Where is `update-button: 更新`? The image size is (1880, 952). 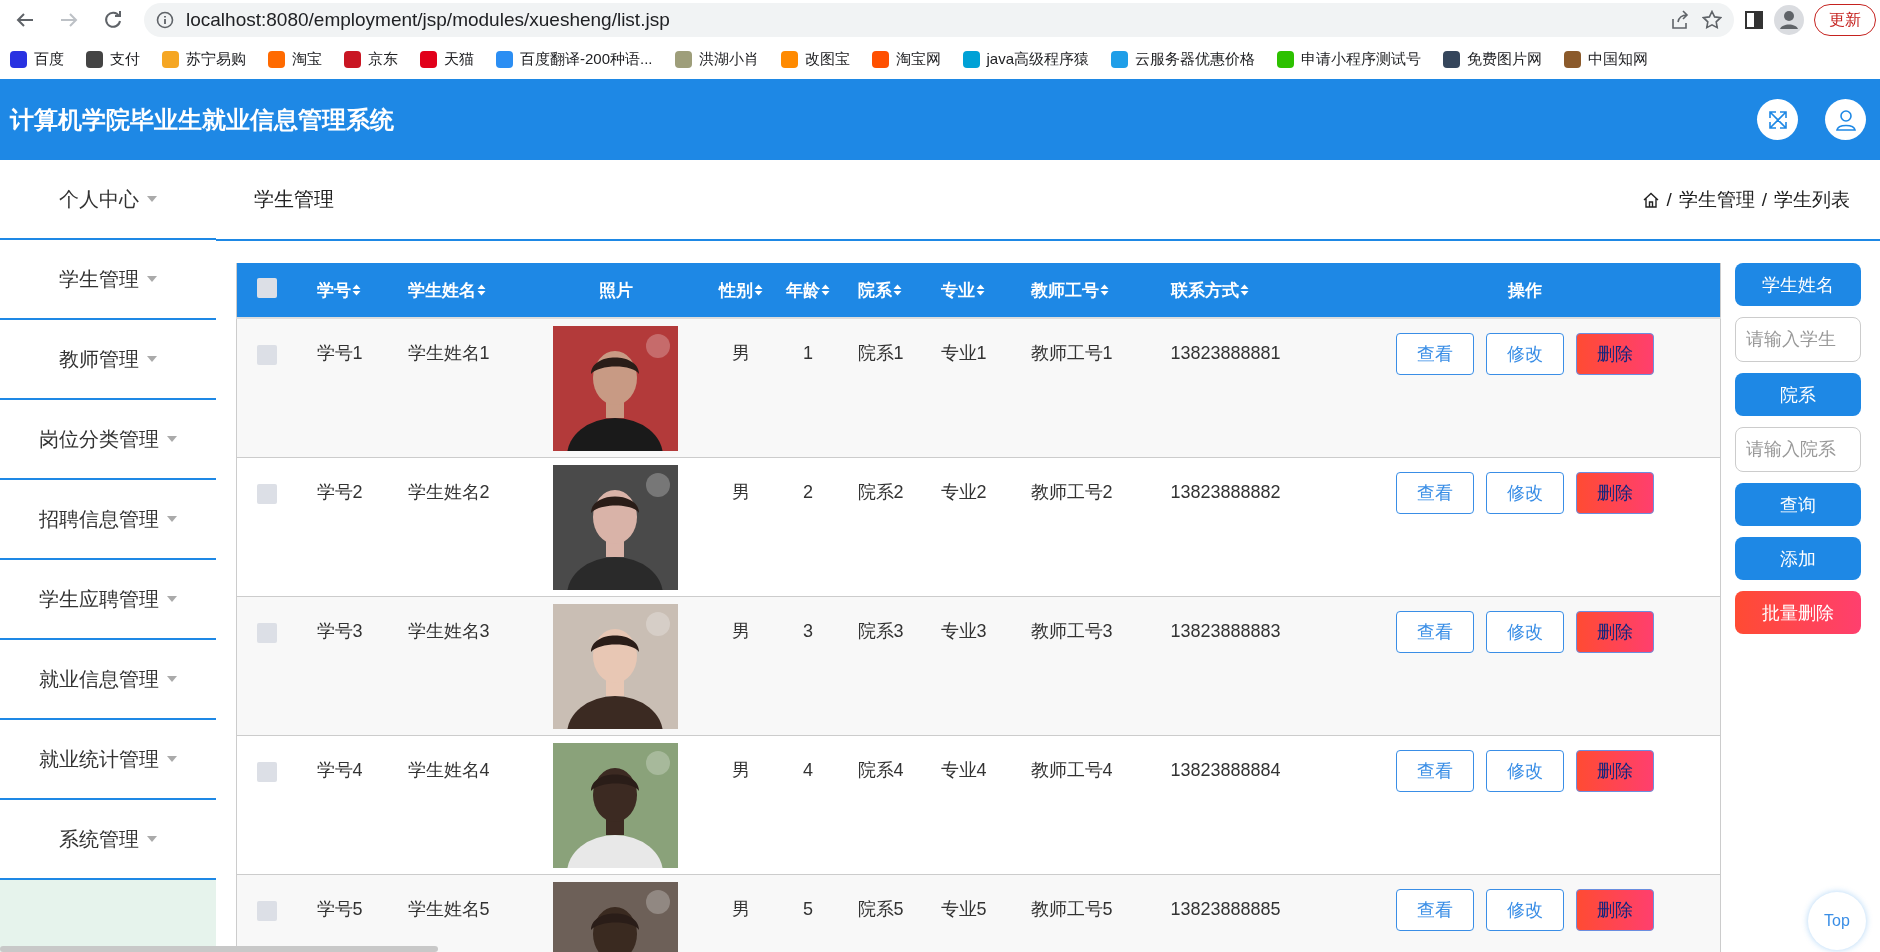
update-button: 更新 is located at coordinates (1845, 20).